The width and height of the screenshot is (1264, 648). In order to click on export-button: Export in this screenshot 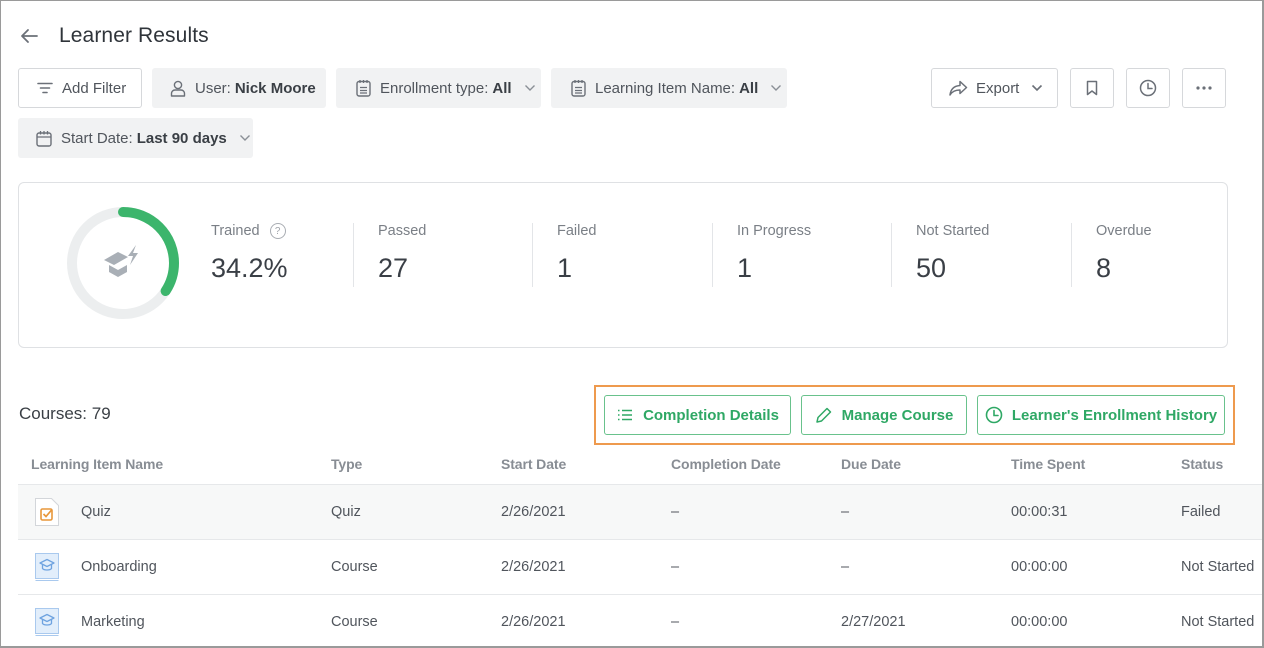, I will do `click(994, 88)`.